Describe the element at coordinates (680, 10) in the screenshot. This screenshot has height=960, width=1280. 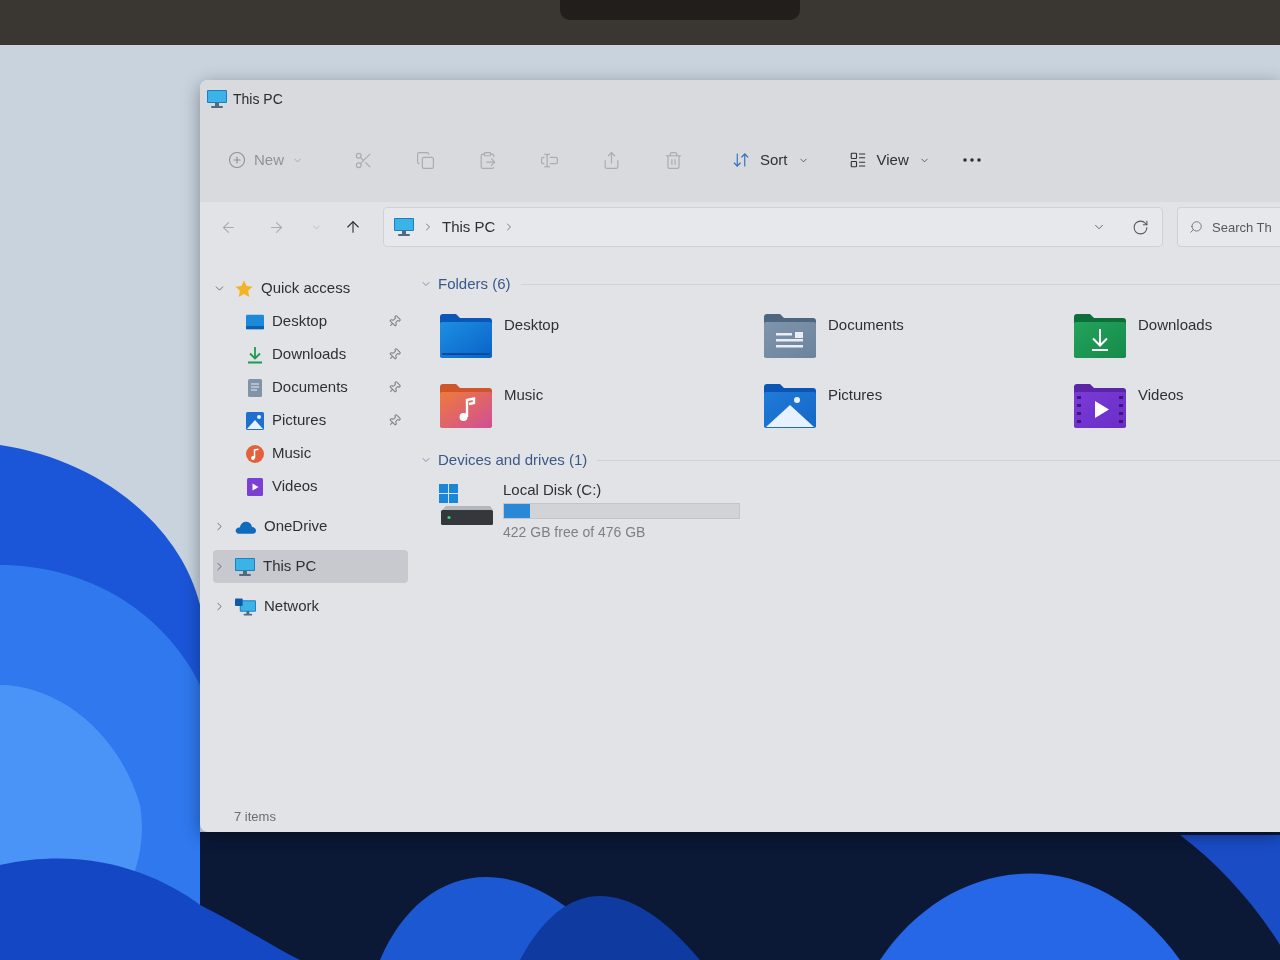
I see `camera-icon` at that location.